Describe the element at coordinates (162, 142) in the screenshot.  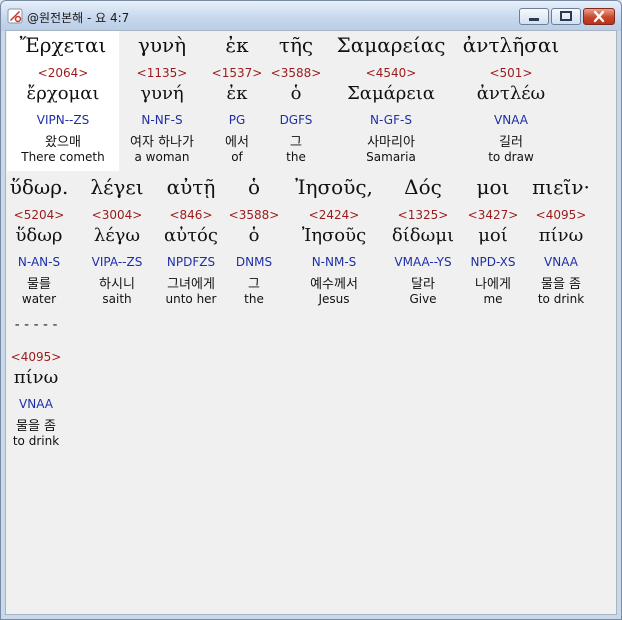
I see `korean-gloss: 여자 하나가` at that location.